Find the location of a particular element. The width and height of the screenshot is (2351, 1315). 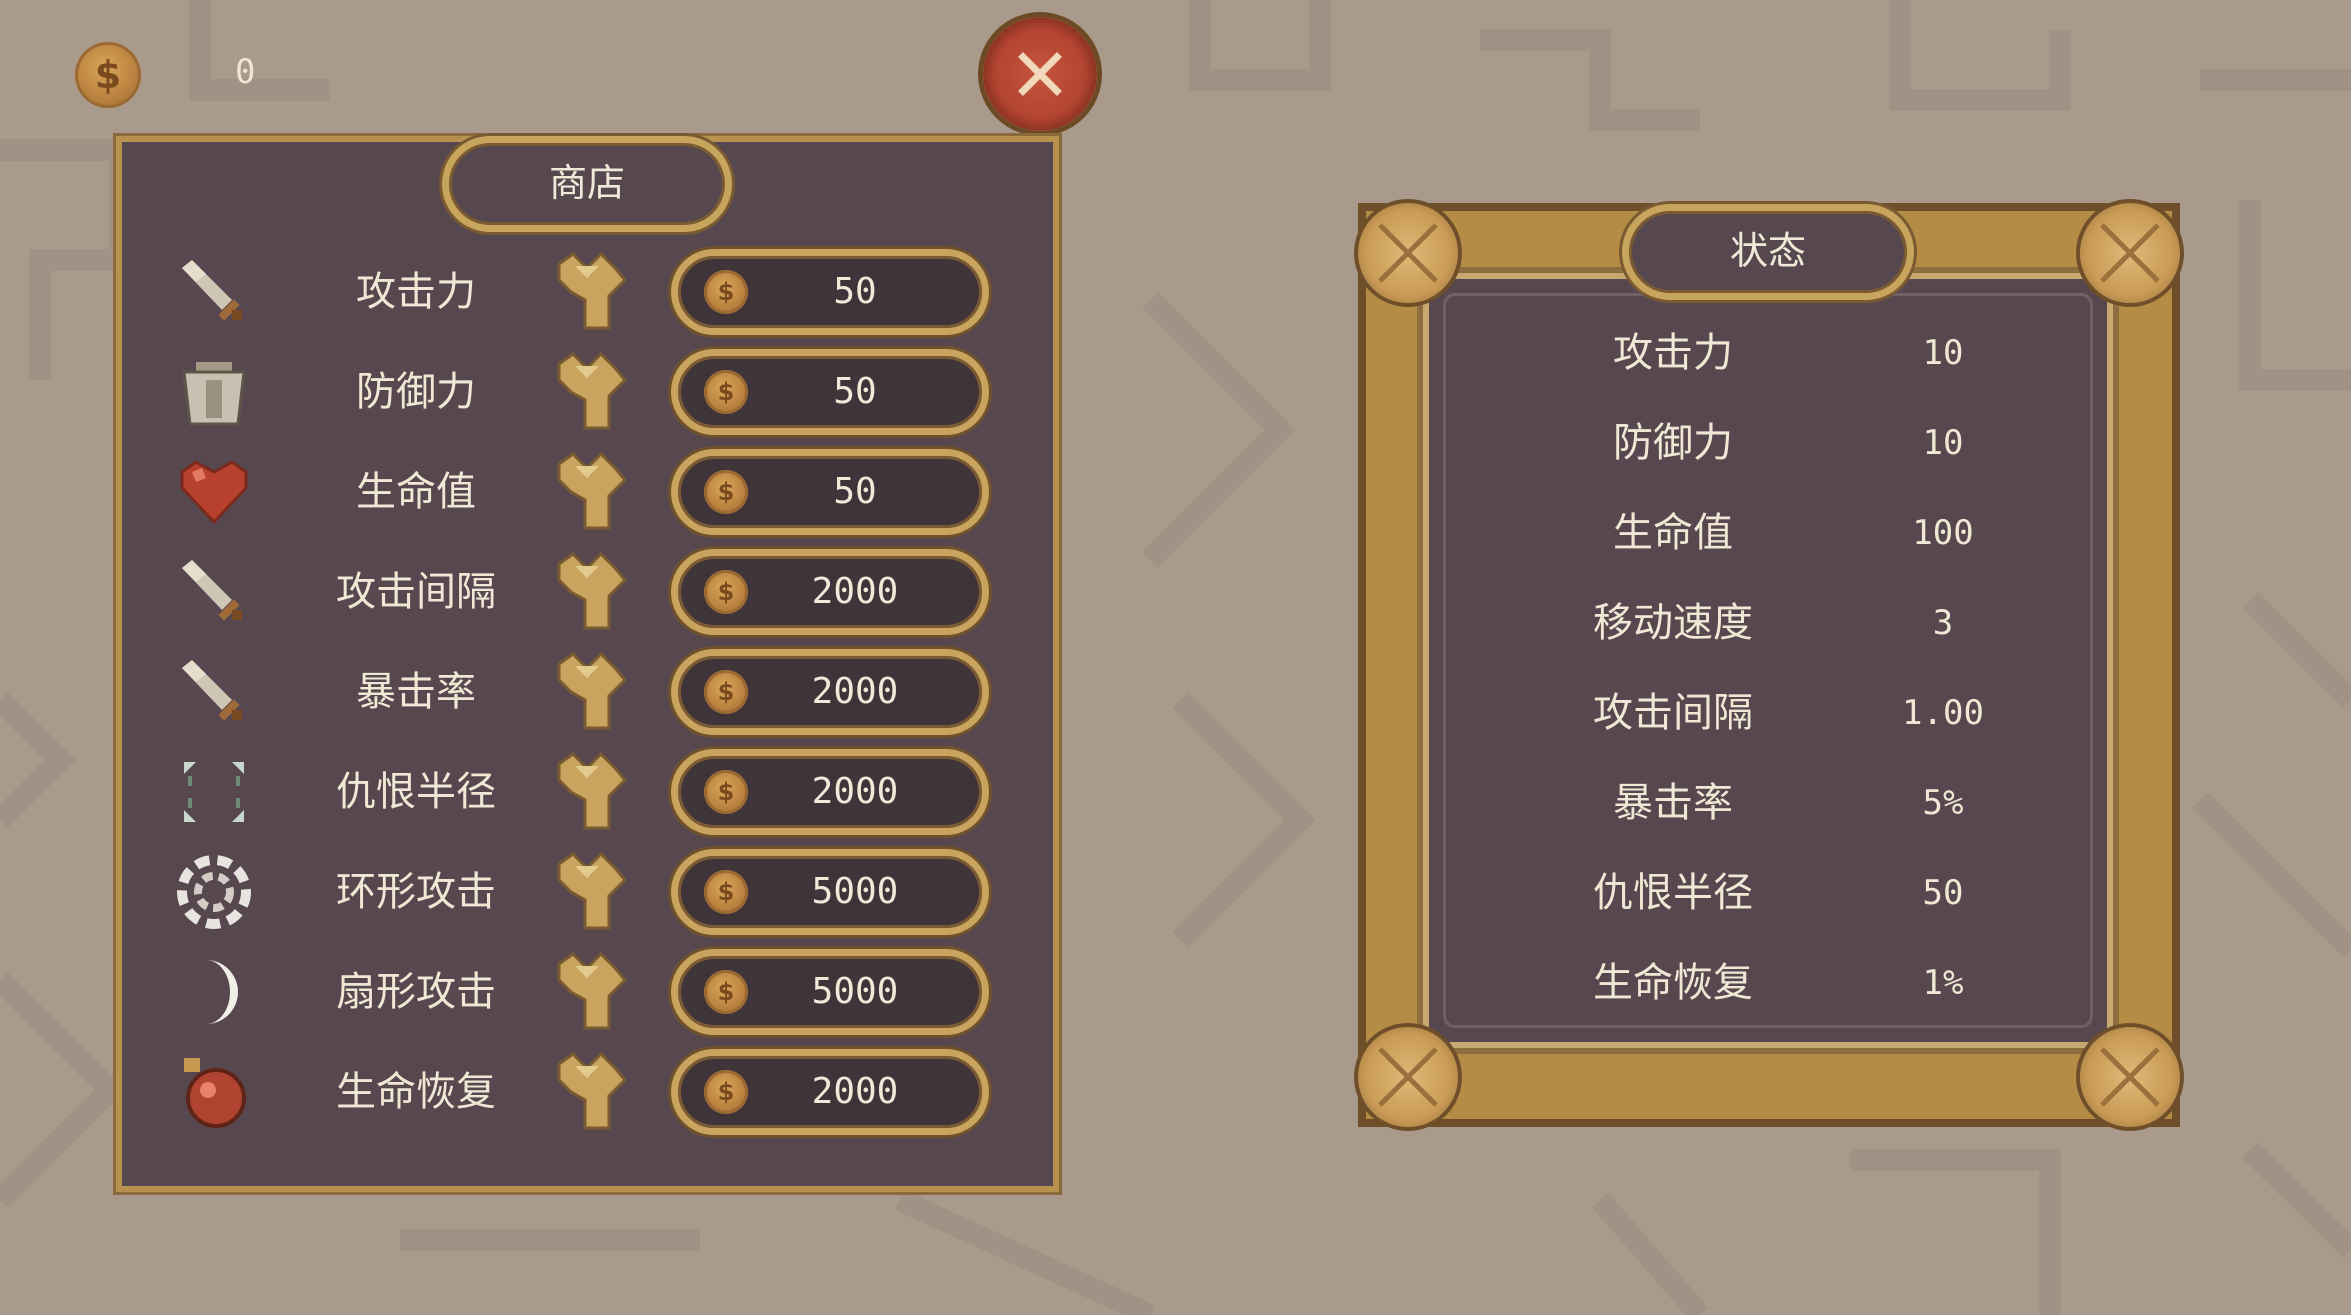

item-label: 仇恨半径 is located at coordinates (416, 792).